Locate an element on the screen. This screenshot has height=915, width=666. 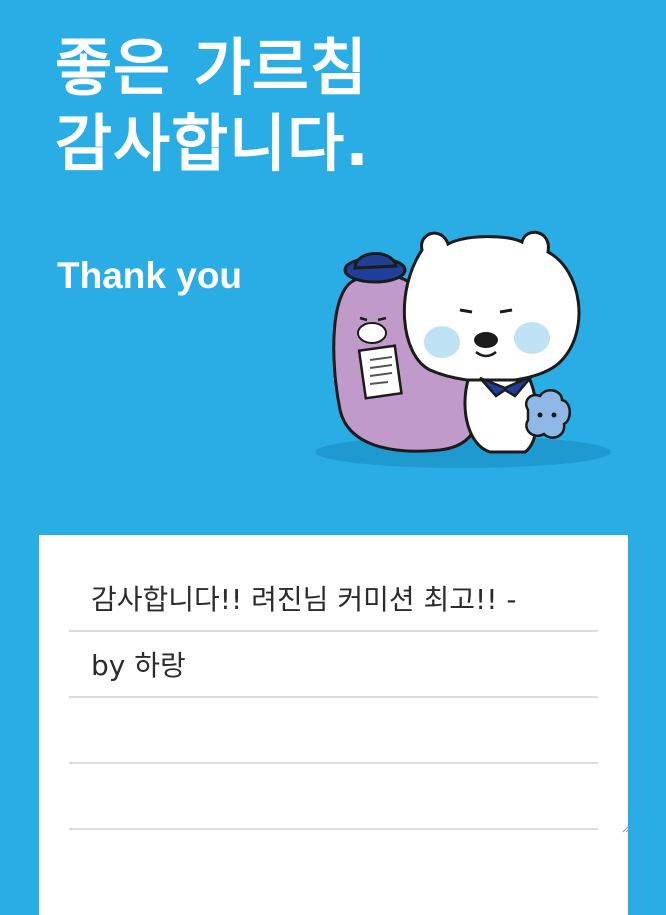
message-line: by 하랑 is located at coordinates (333, 665).